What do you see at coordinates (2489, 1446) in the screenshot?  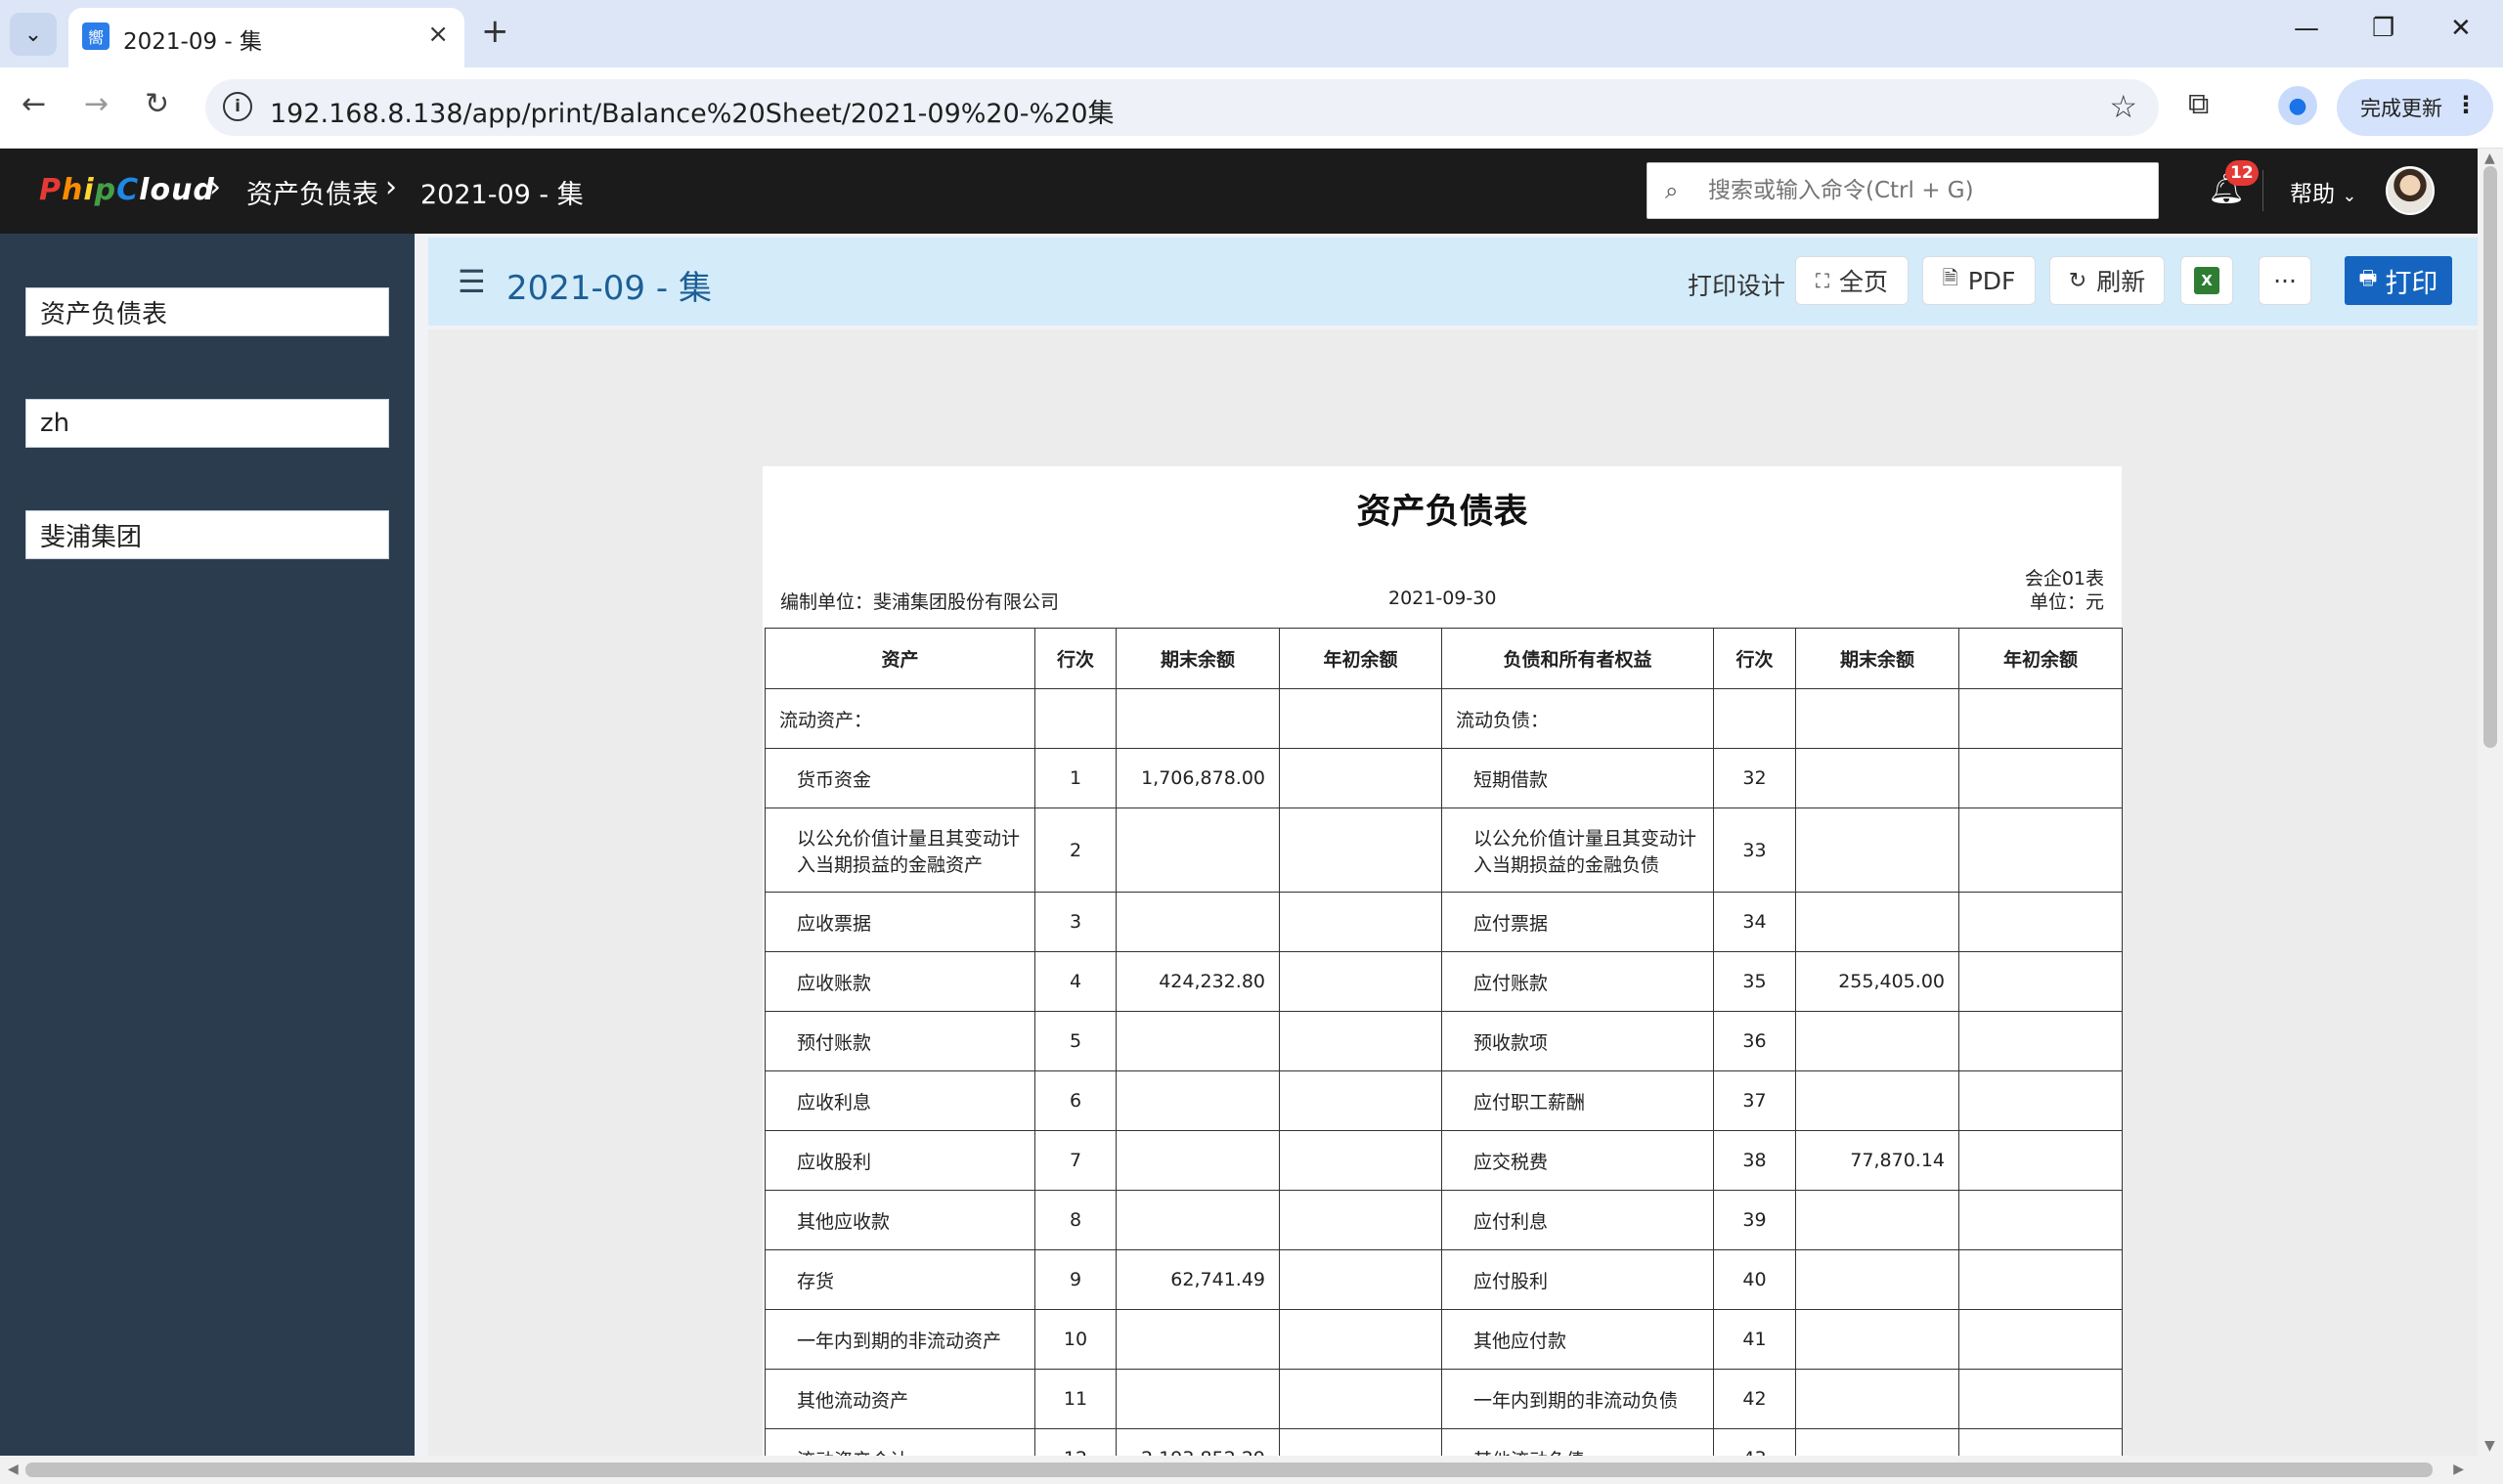 I see `scroll-down-icon: ▼` at bounding box center [2489, 1446].